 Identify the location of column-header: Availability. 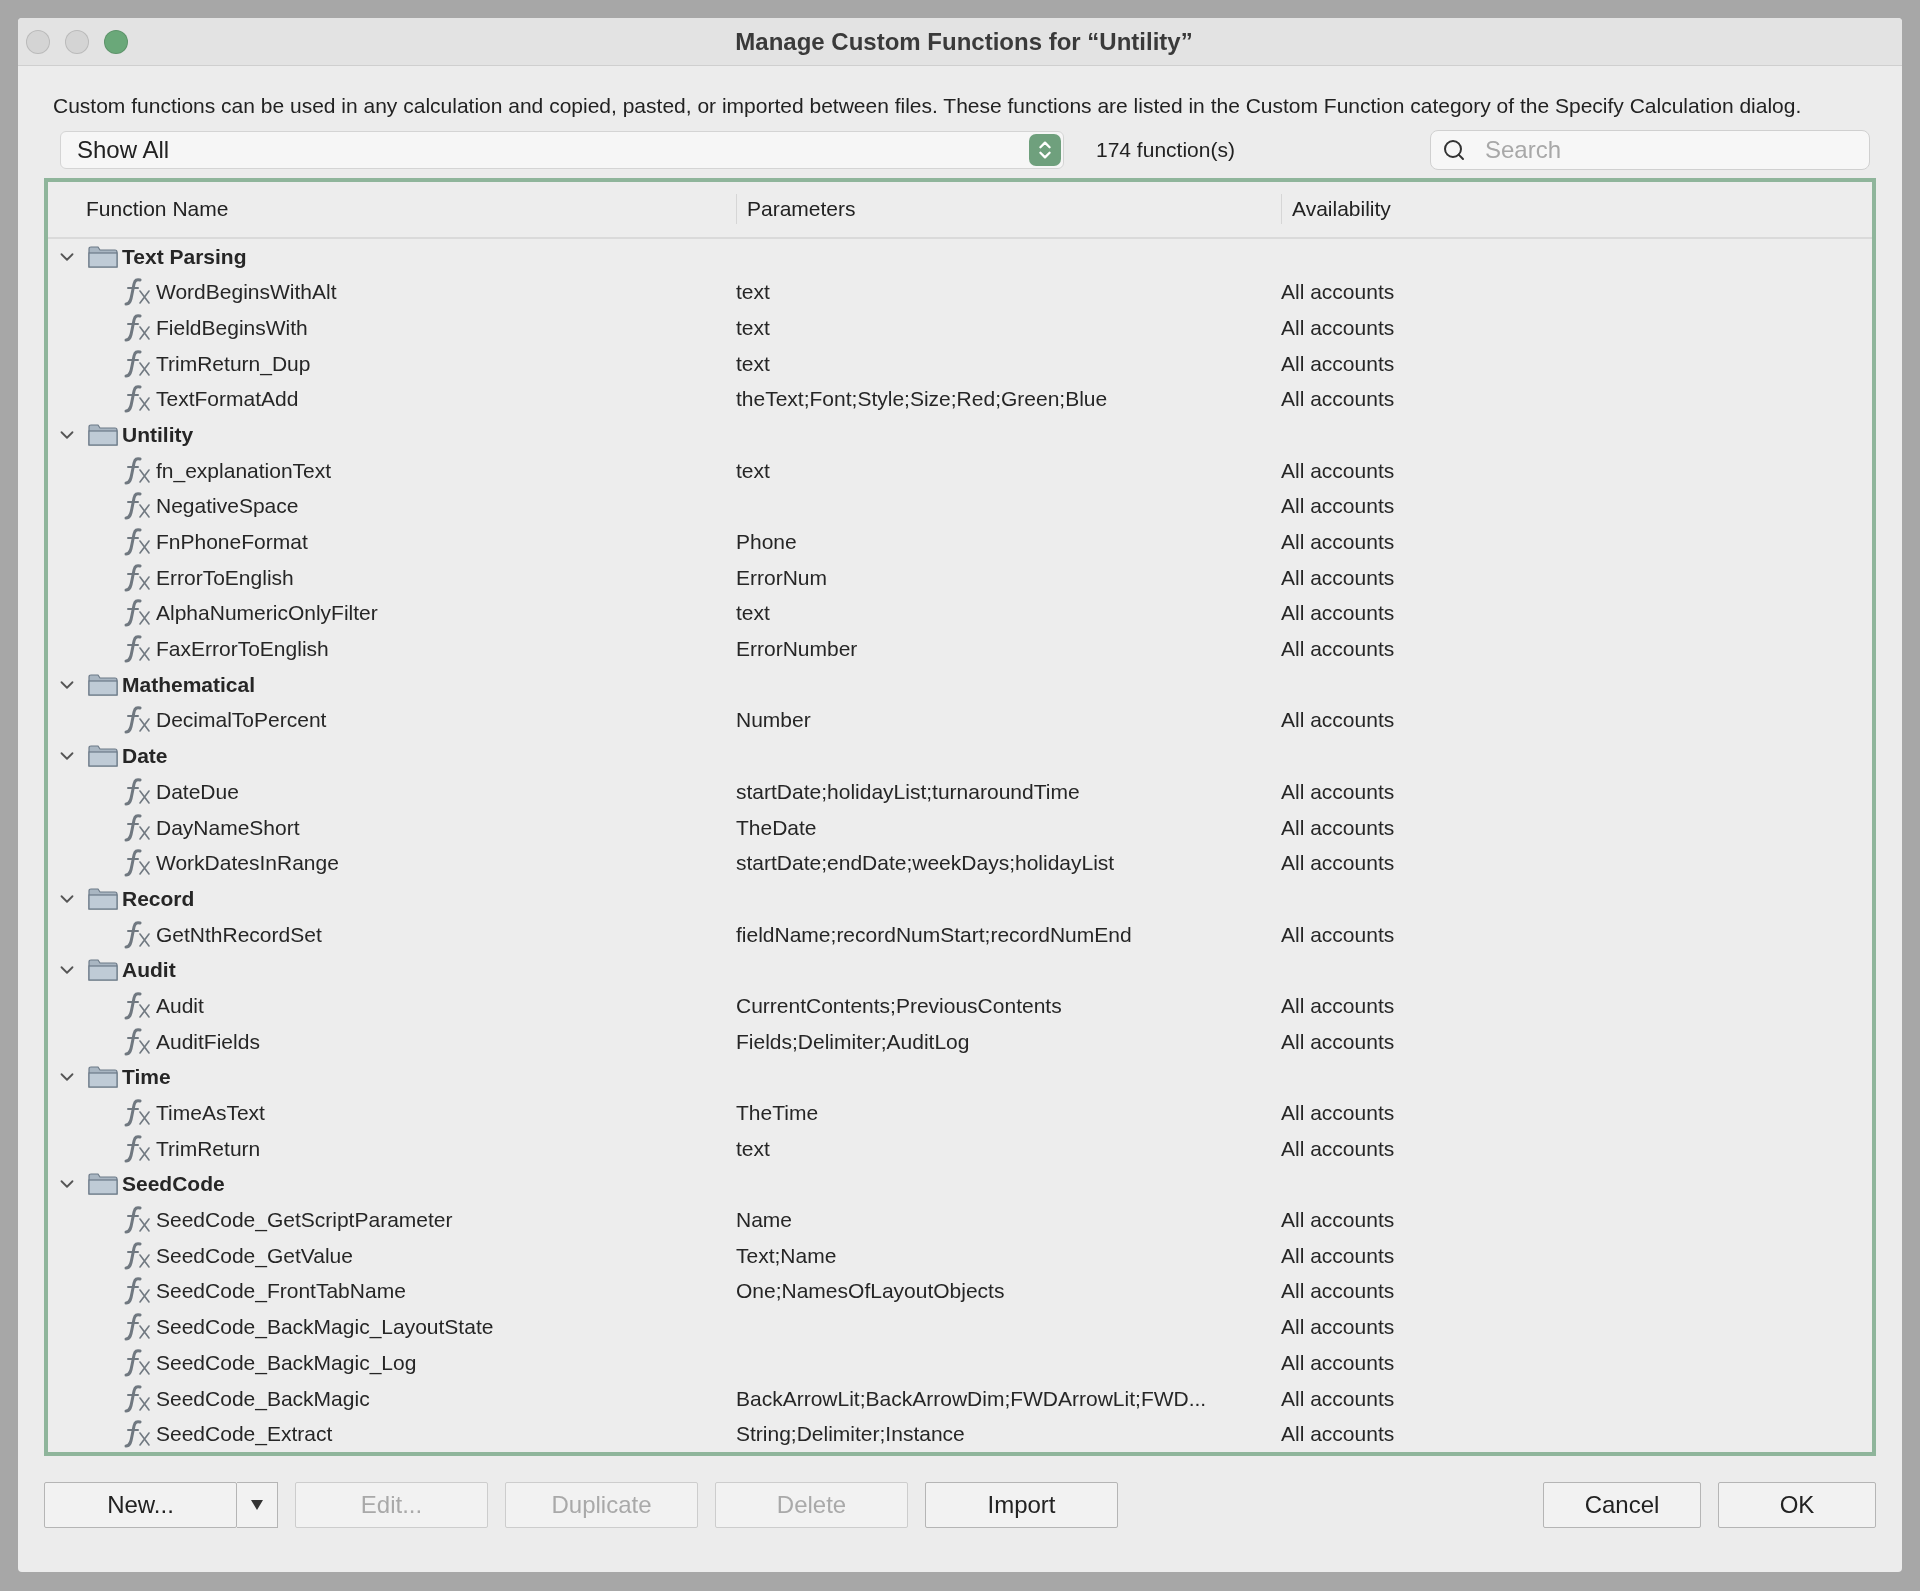
(1576, 209).